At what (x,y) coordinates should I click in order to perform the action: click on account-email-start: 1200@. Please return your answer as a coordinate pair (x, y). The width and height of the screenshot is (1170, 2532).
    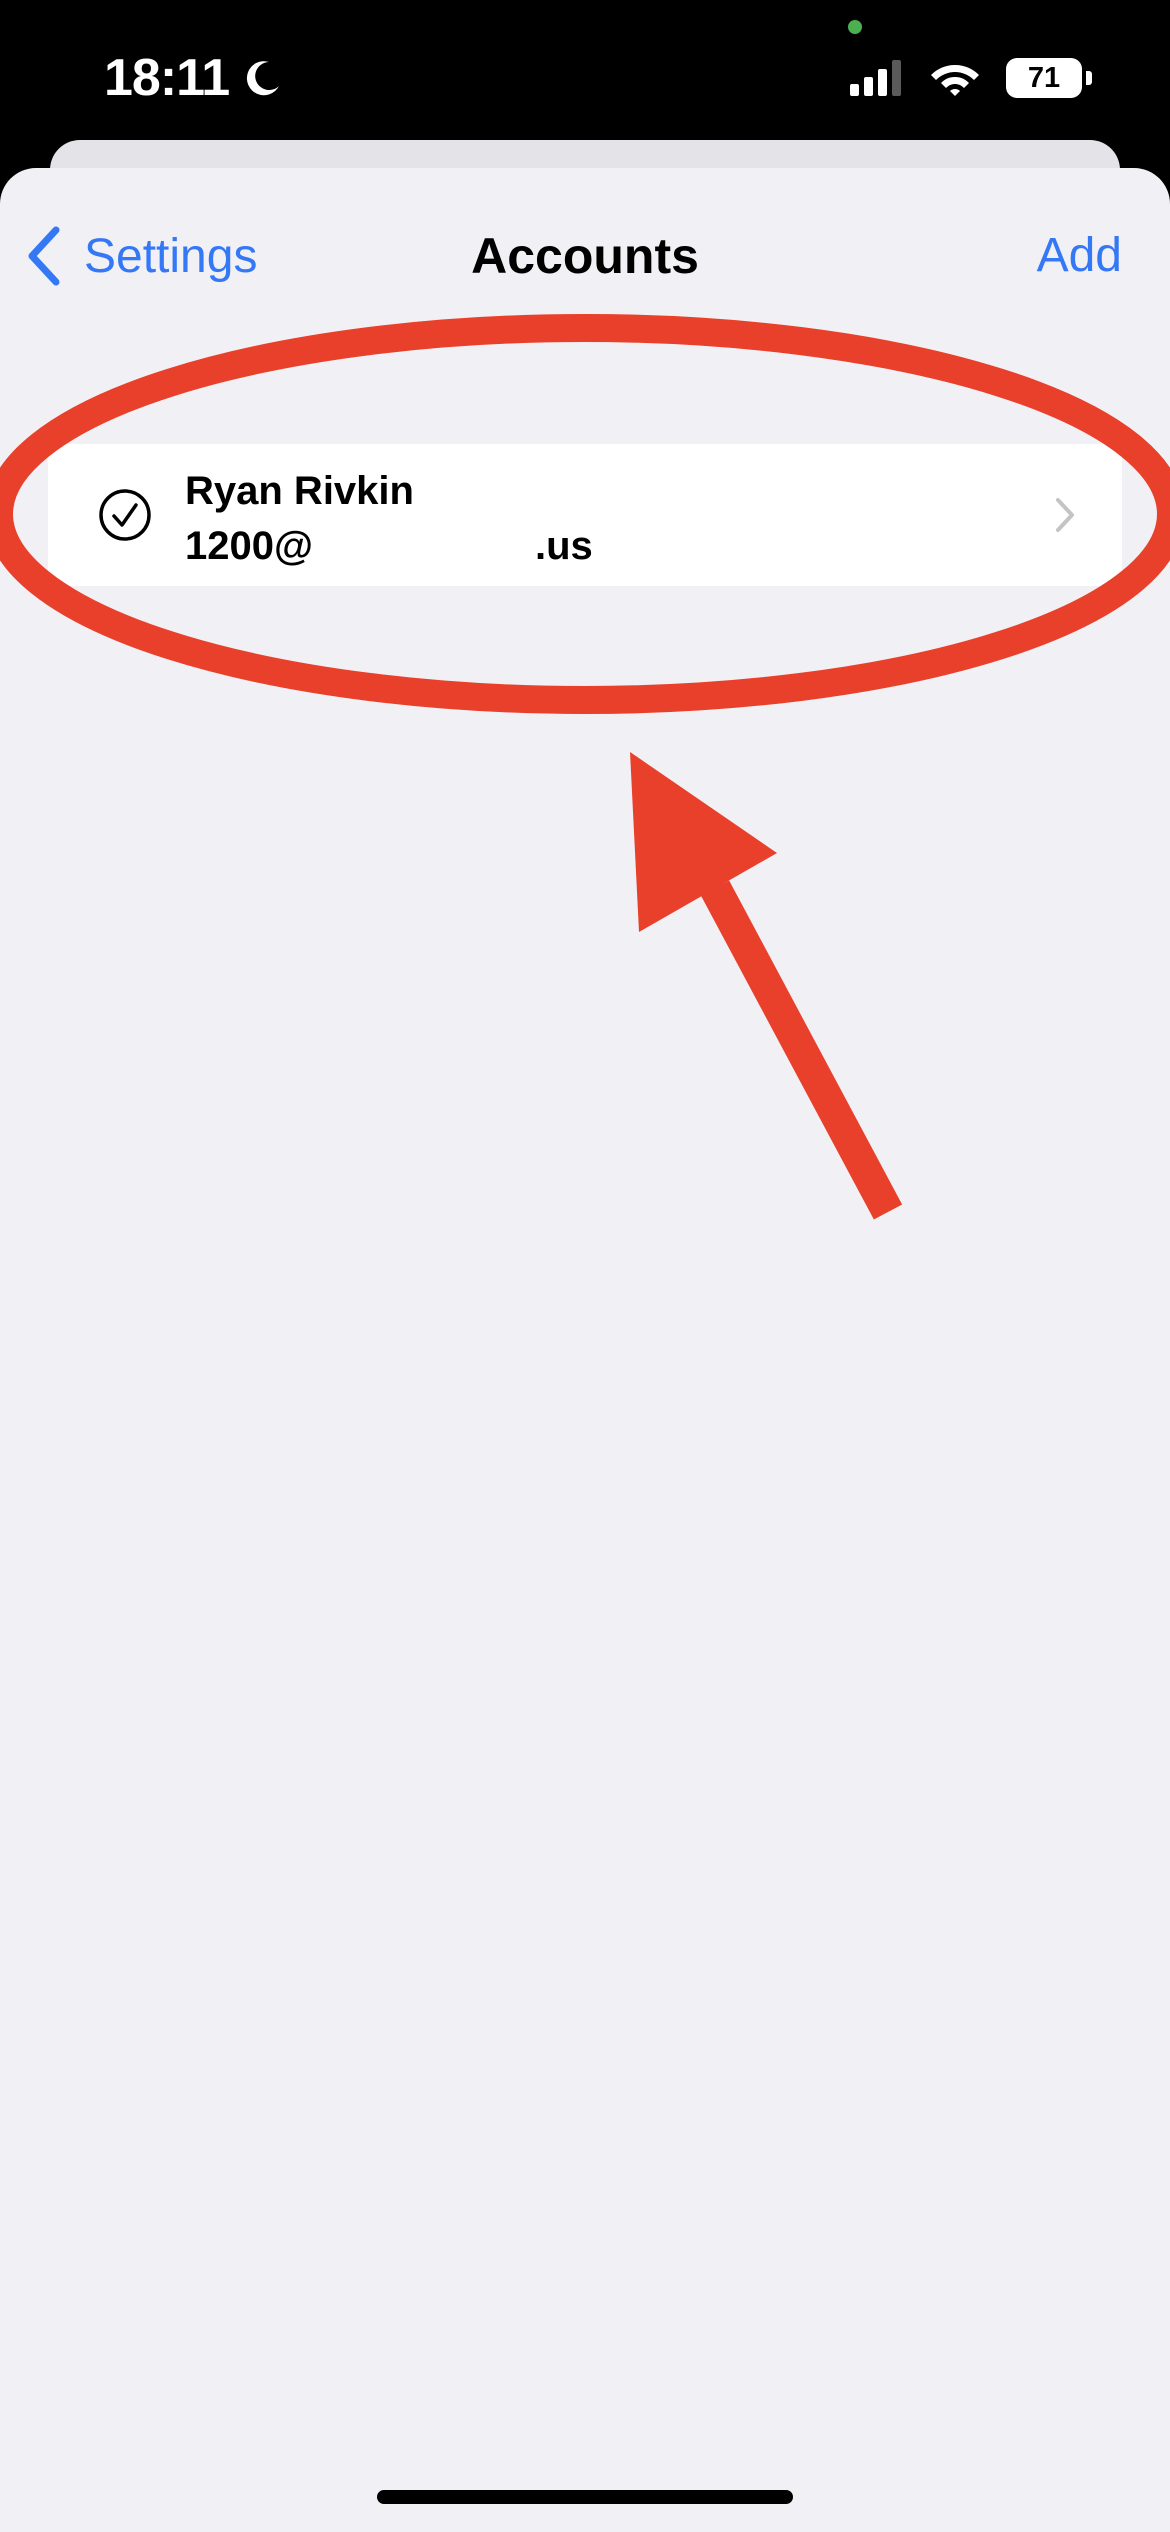
    Looking at the image, I should click on (249, 546).